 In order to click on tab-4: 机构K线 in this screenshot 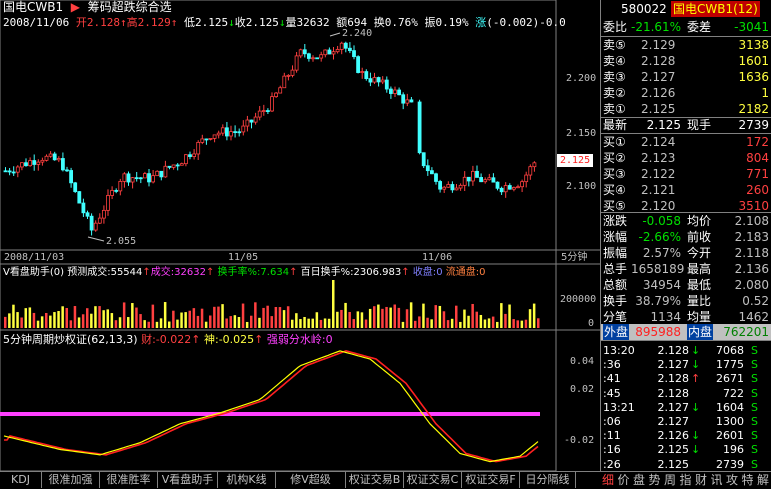, I will do `click(247, 480)`.